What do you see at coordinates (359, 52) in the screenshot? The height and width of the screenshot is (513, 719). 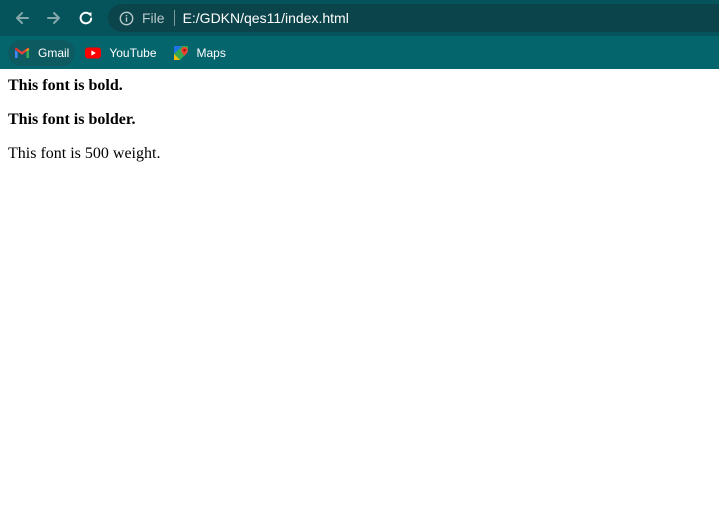 I see `bookmarks-bar: Gmail YouTube Maps` at bounding box center [359, 52].